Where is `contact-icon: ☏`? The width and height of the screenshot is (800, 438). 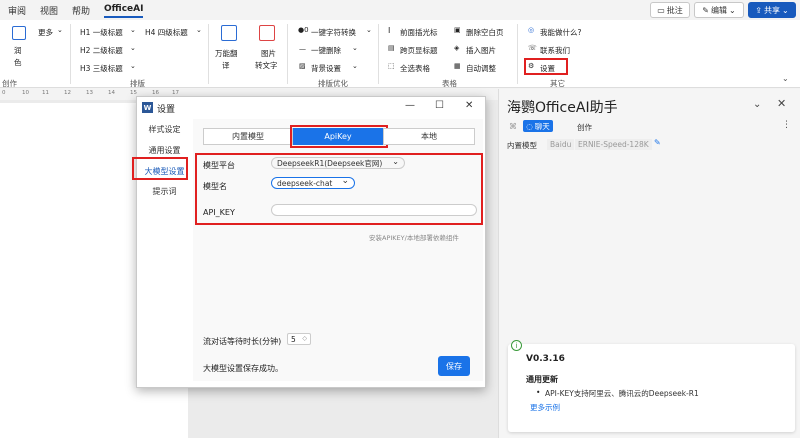 contact-icon: ☏ is located at coordinates (532, 48).